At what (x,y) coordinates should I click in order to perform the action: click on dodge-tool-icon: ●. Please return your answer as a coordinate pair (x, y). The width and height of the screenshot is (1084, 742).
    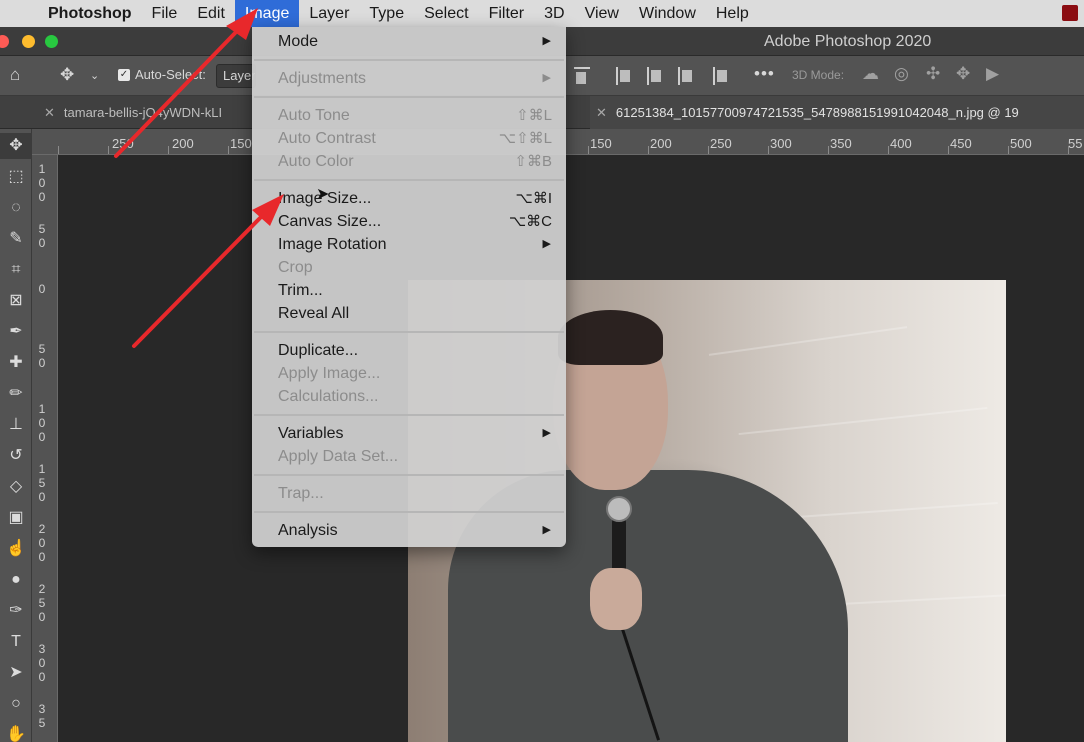
    Looking at the image, I should click on (16, 580).